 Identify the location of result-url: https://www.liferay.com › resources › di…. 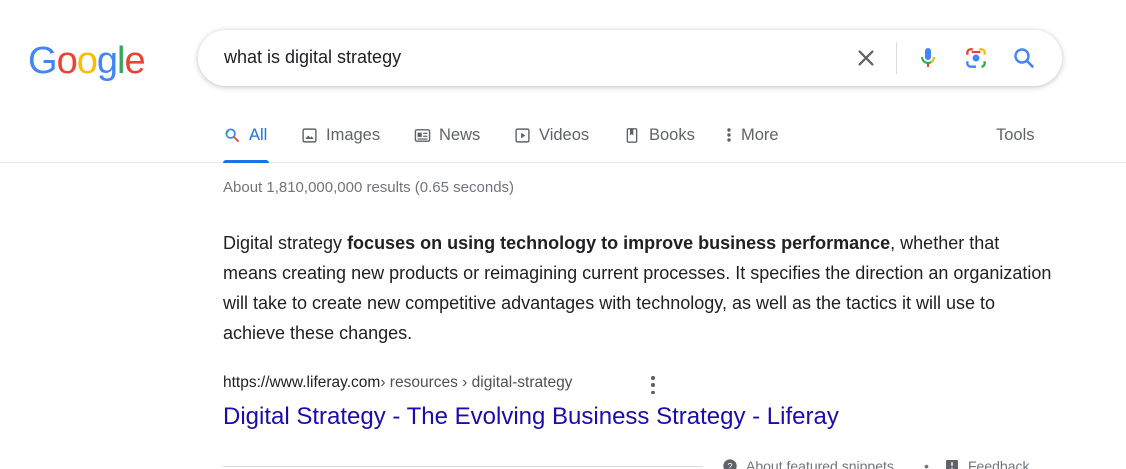
(397, 383).